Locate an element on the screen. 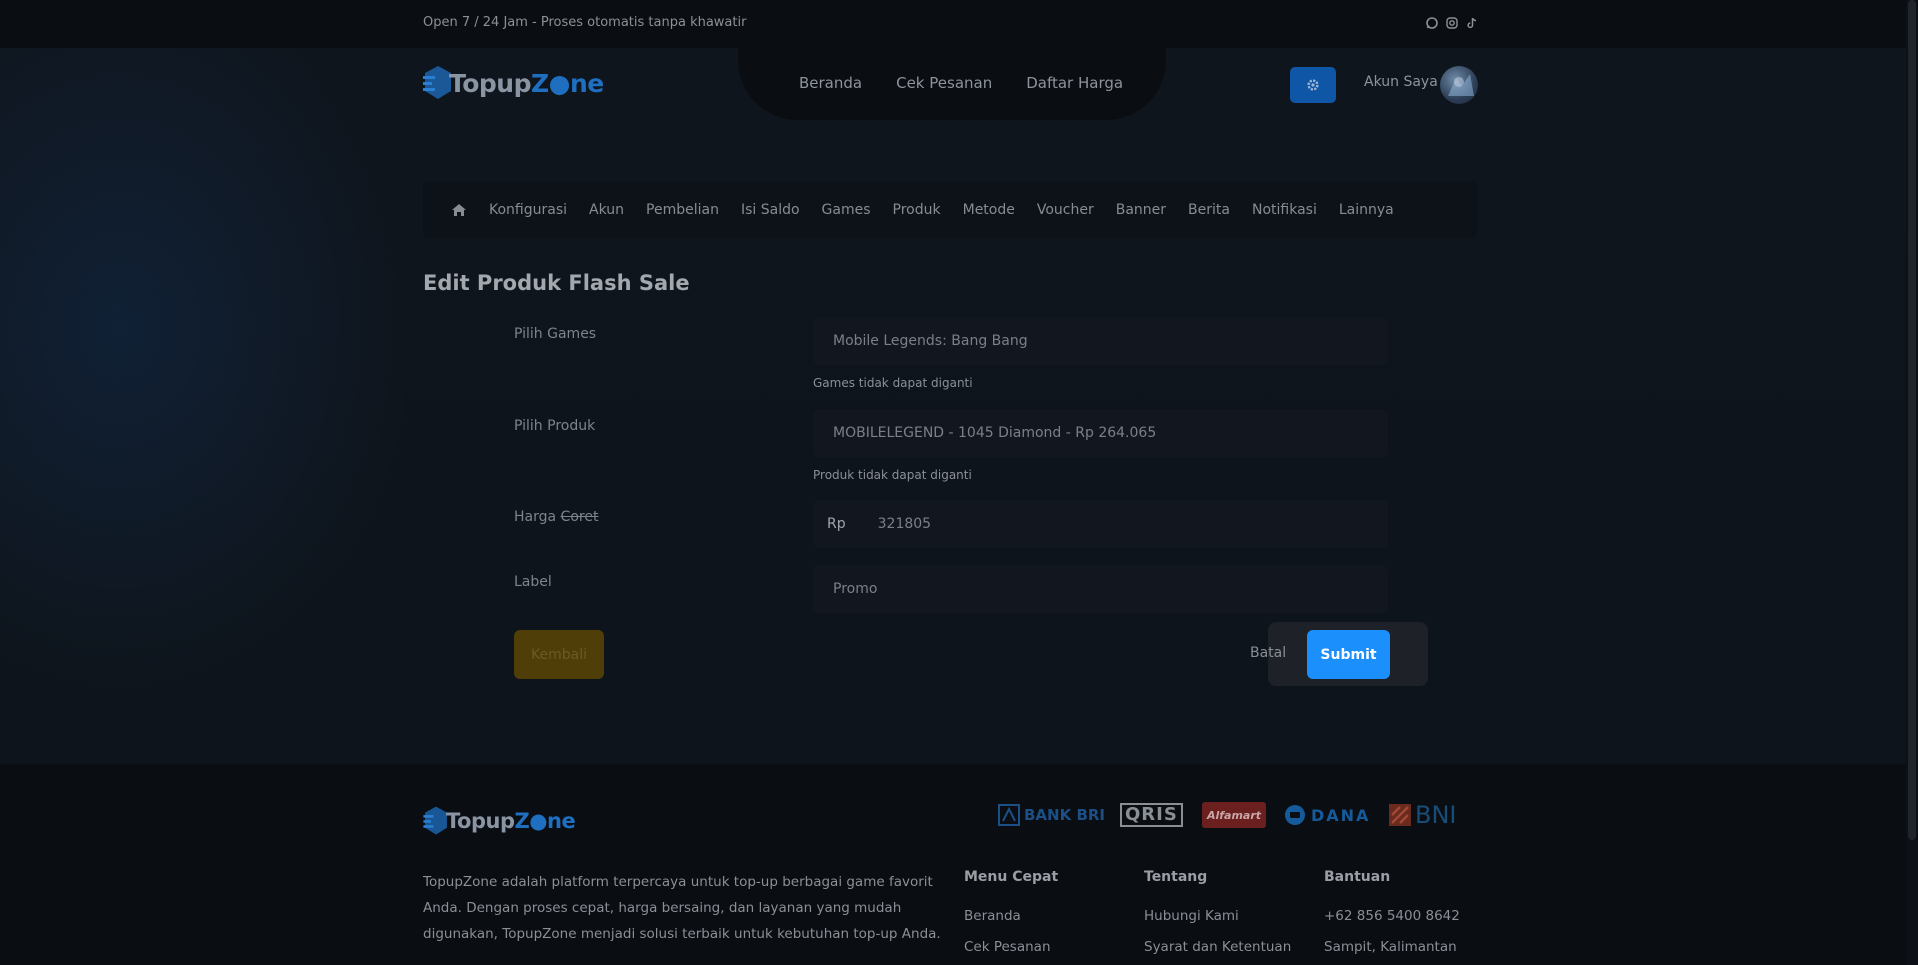 Image resolution: width=1918 pixels, height=965 pixels. label-value: Promo is located at coordinates (855, 589).